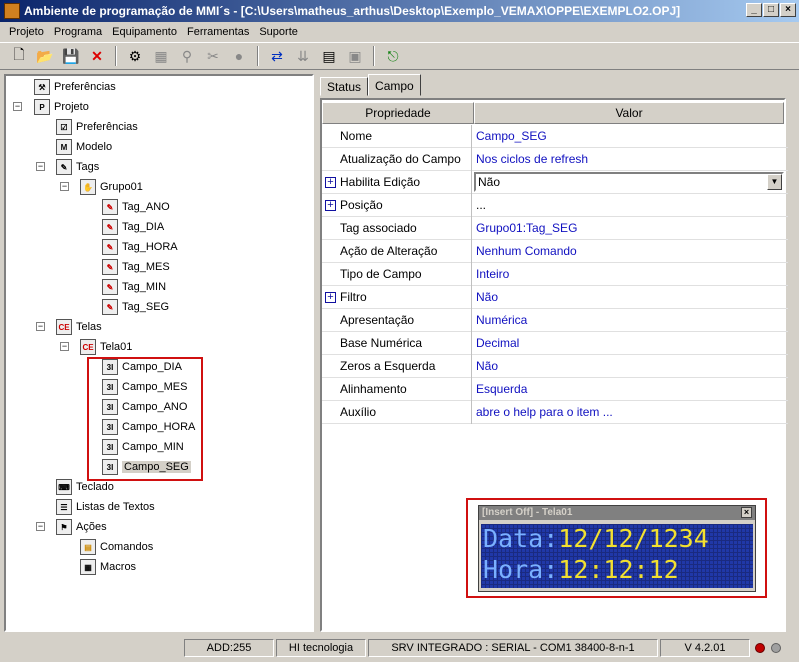  Describe the element at coordinates (754, 10) in the screenshot. I see `minimize-button: _` at that location.